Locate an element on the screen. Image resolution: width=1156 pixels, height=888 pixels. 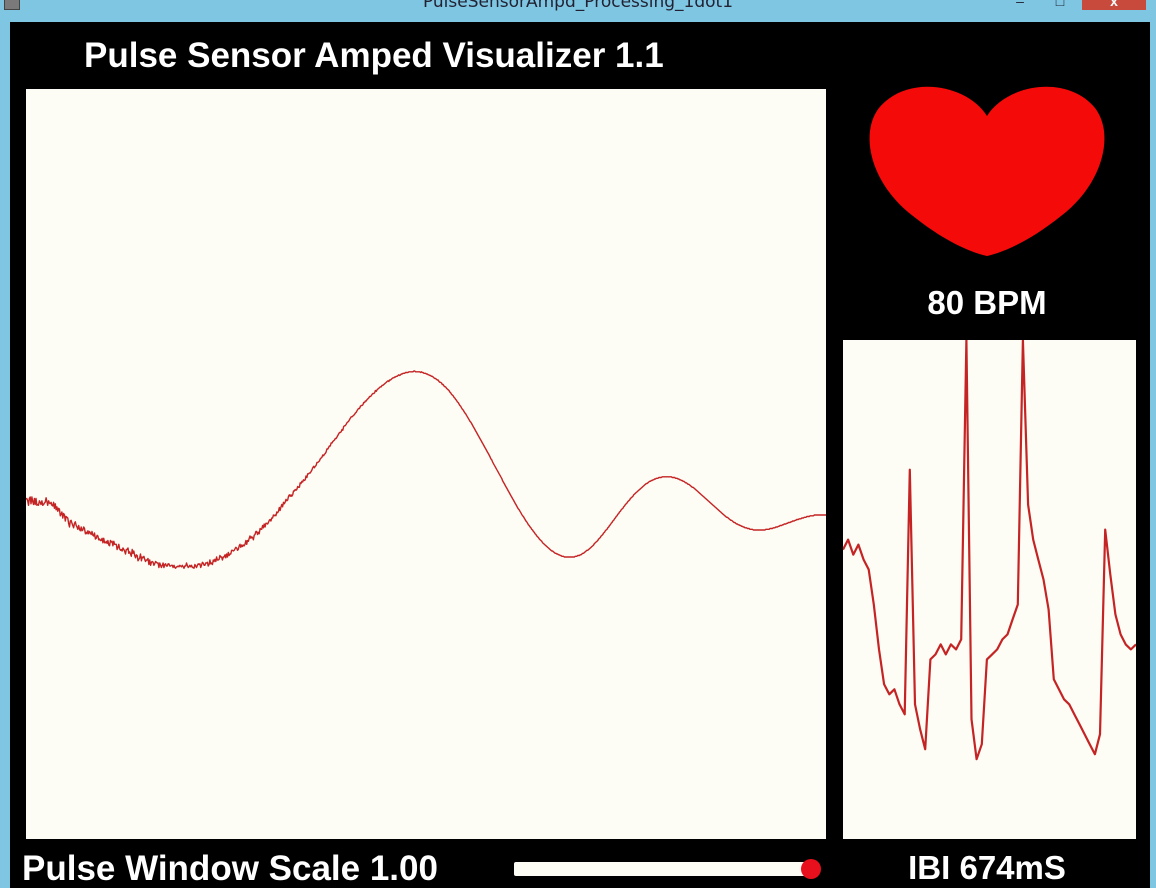
ibi-readout: IBI 674mS is located at coordinates (987, 867).